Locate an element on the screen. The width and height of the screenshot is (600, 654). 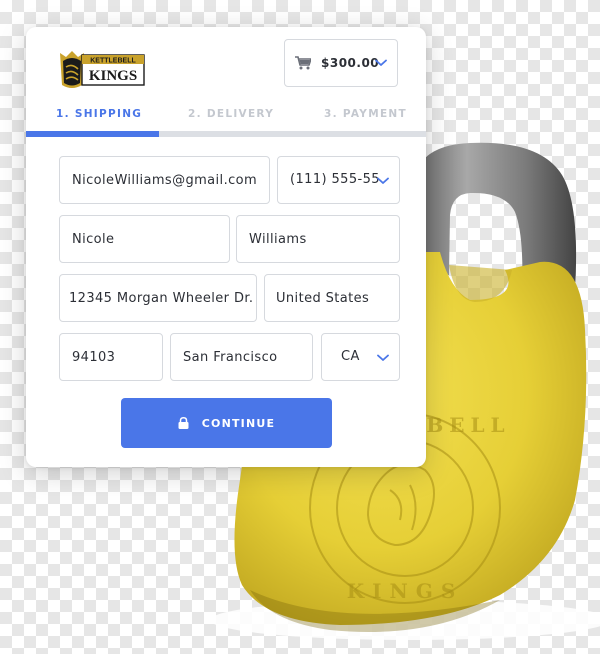
cart-dropdown: $300.00 is located at coordinates (341, 63).